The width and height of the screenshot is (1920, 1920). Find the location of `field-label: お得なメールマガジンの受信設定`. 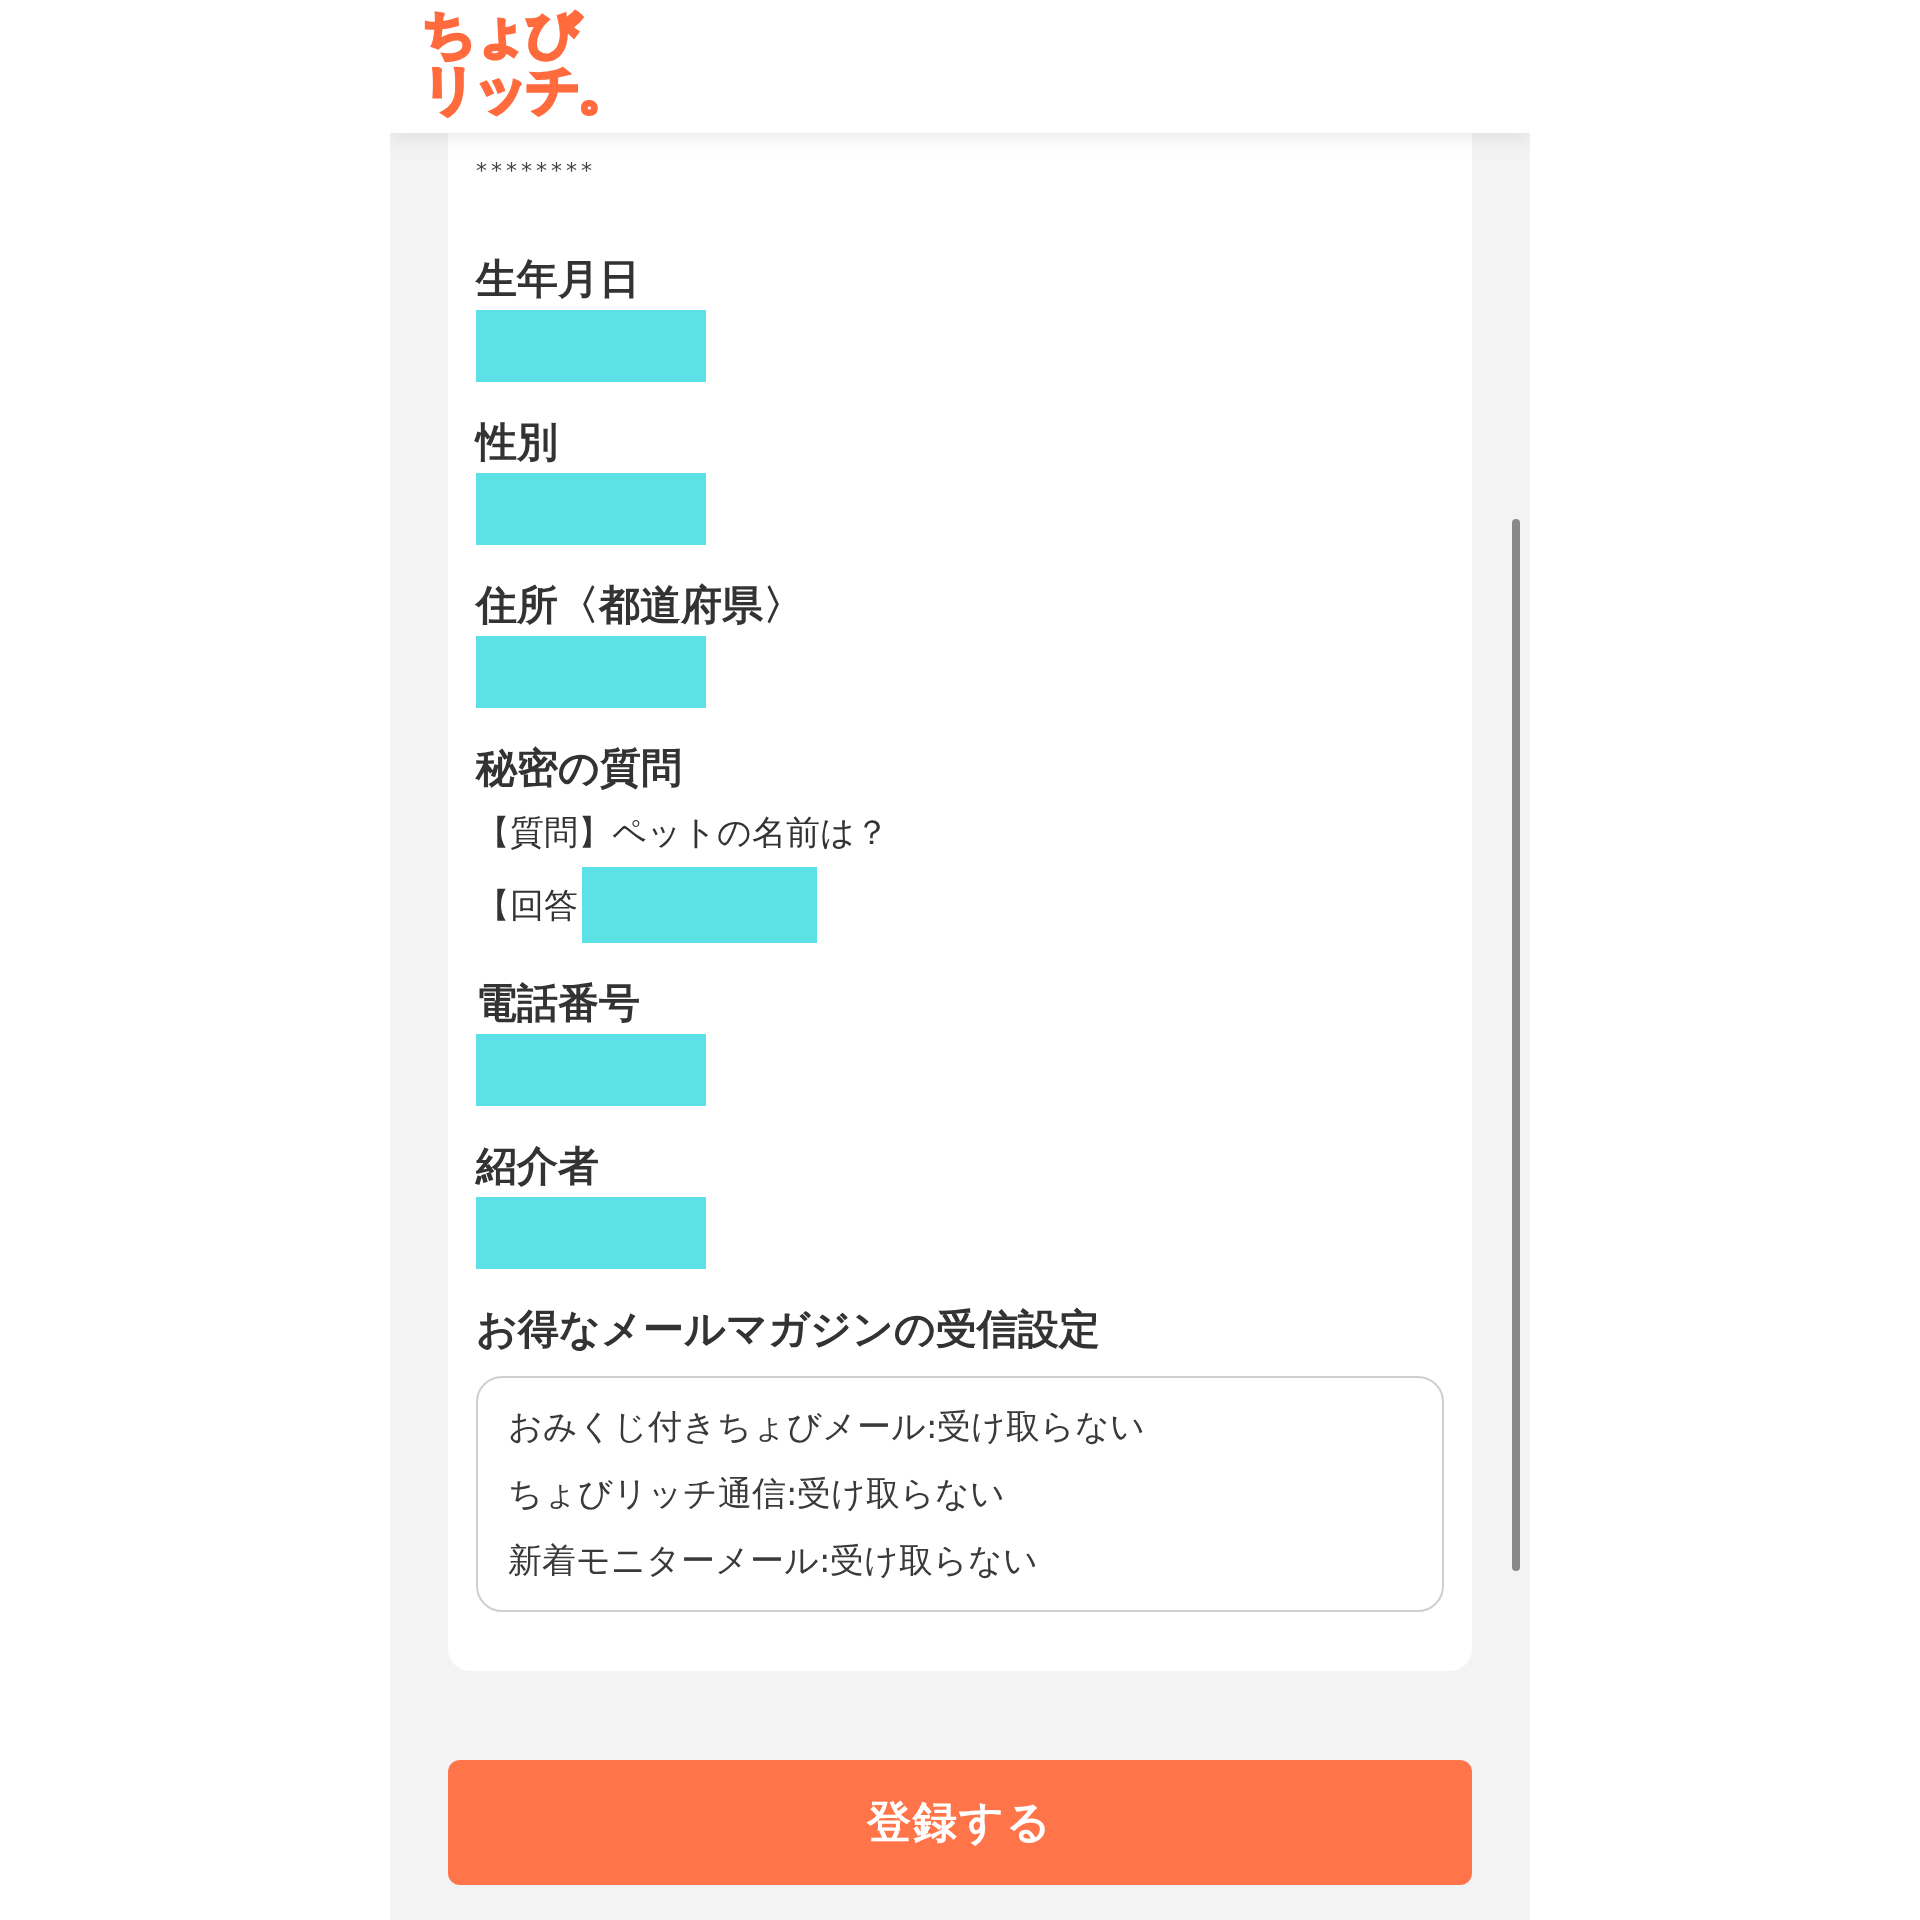

field-label: お得なメールマガジンの受信設定 is located at coordinates (788, 1329).